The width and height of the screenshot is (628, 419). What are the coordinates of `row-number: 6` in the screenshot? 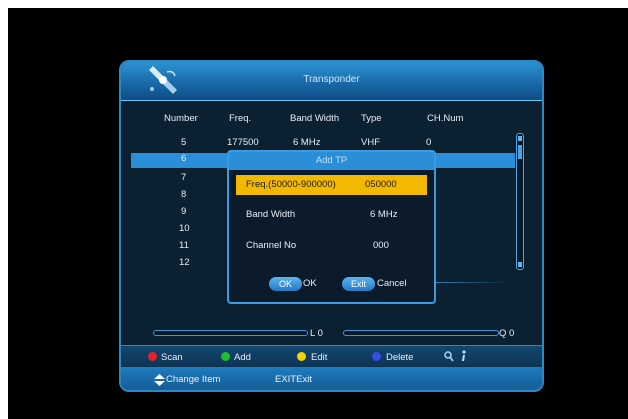 It's located at (184, 158).